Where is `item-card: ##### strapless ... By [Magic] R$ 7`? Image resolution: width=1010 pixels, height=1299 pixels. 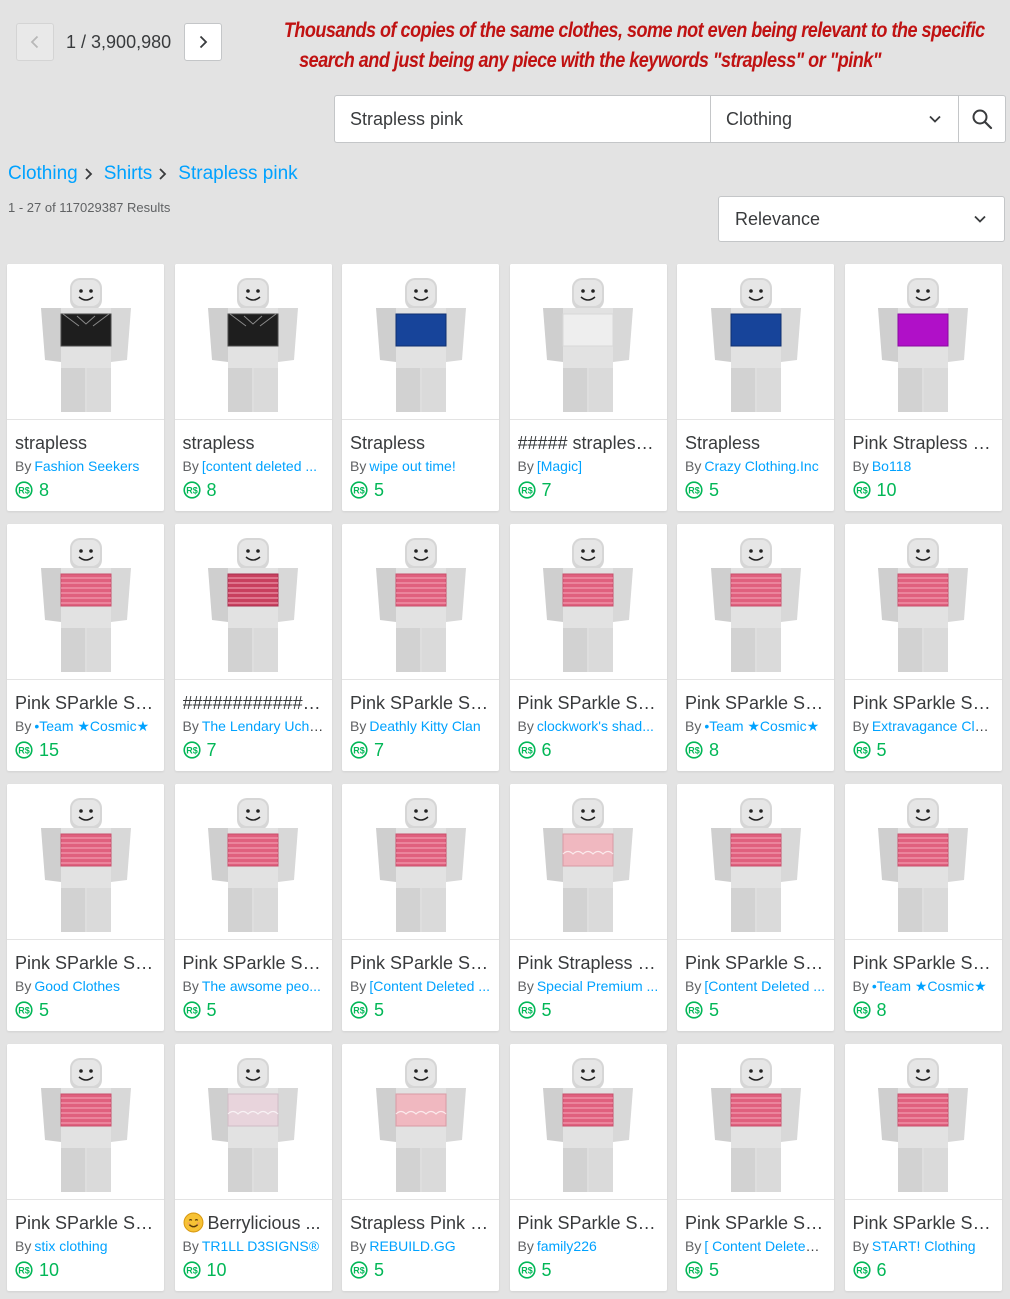 item-card: ##### strapless ... By [Magic] R$ 7 is located at coordinates (588, 387).